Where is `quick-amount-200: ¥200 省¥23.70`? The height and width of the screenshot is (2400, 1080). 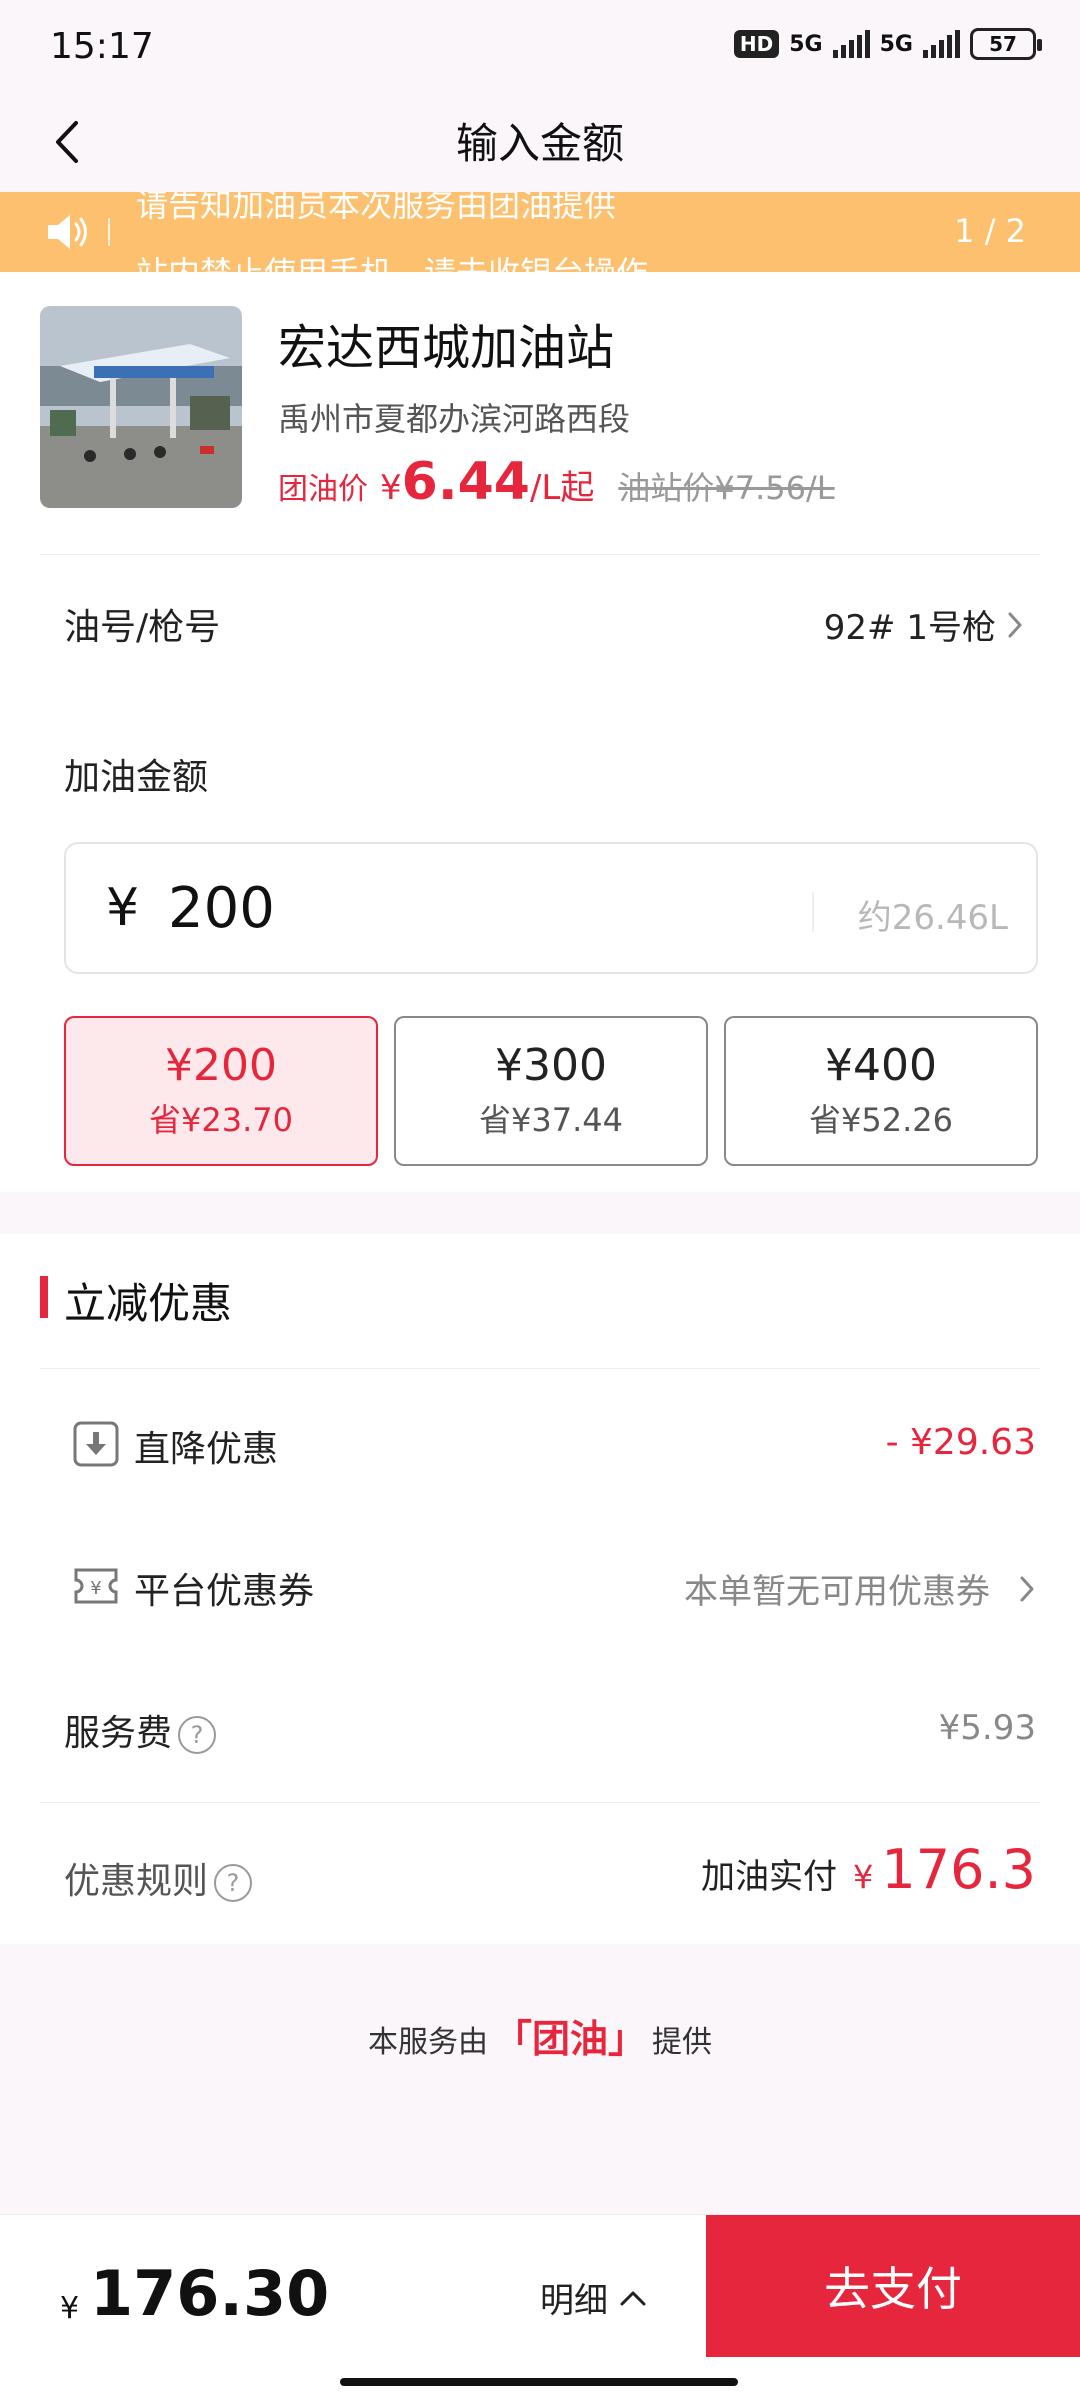
quick-amount-200: ¥200 省¥23.70 is located at coordinates (221, 1091).